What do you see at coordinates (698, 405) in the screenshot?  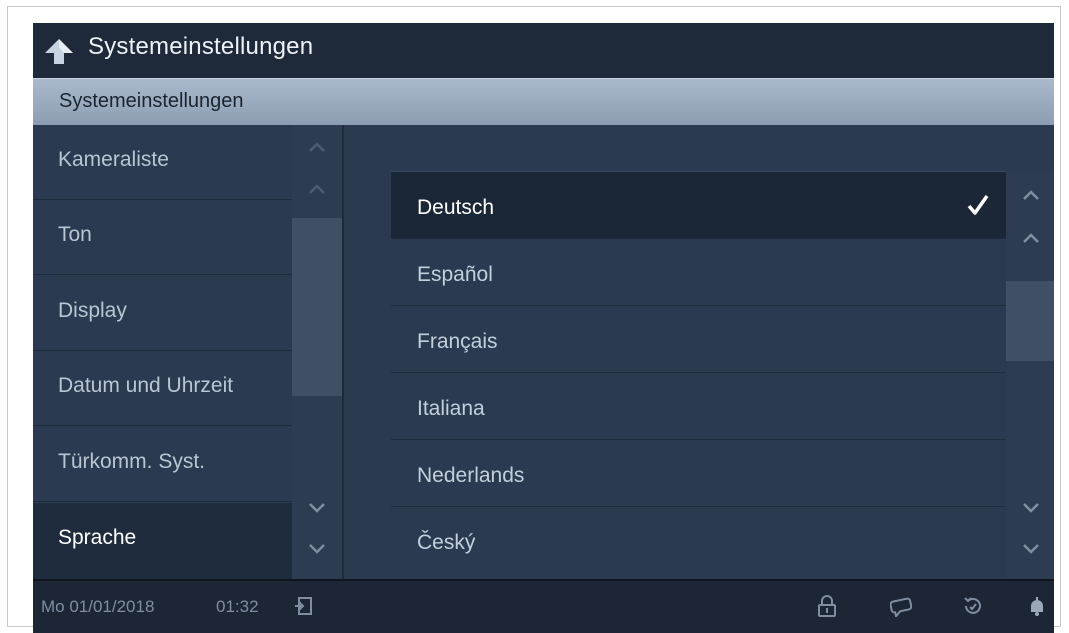 I see `language-item-italiana: Italiana` at bounding box center [698, 405].